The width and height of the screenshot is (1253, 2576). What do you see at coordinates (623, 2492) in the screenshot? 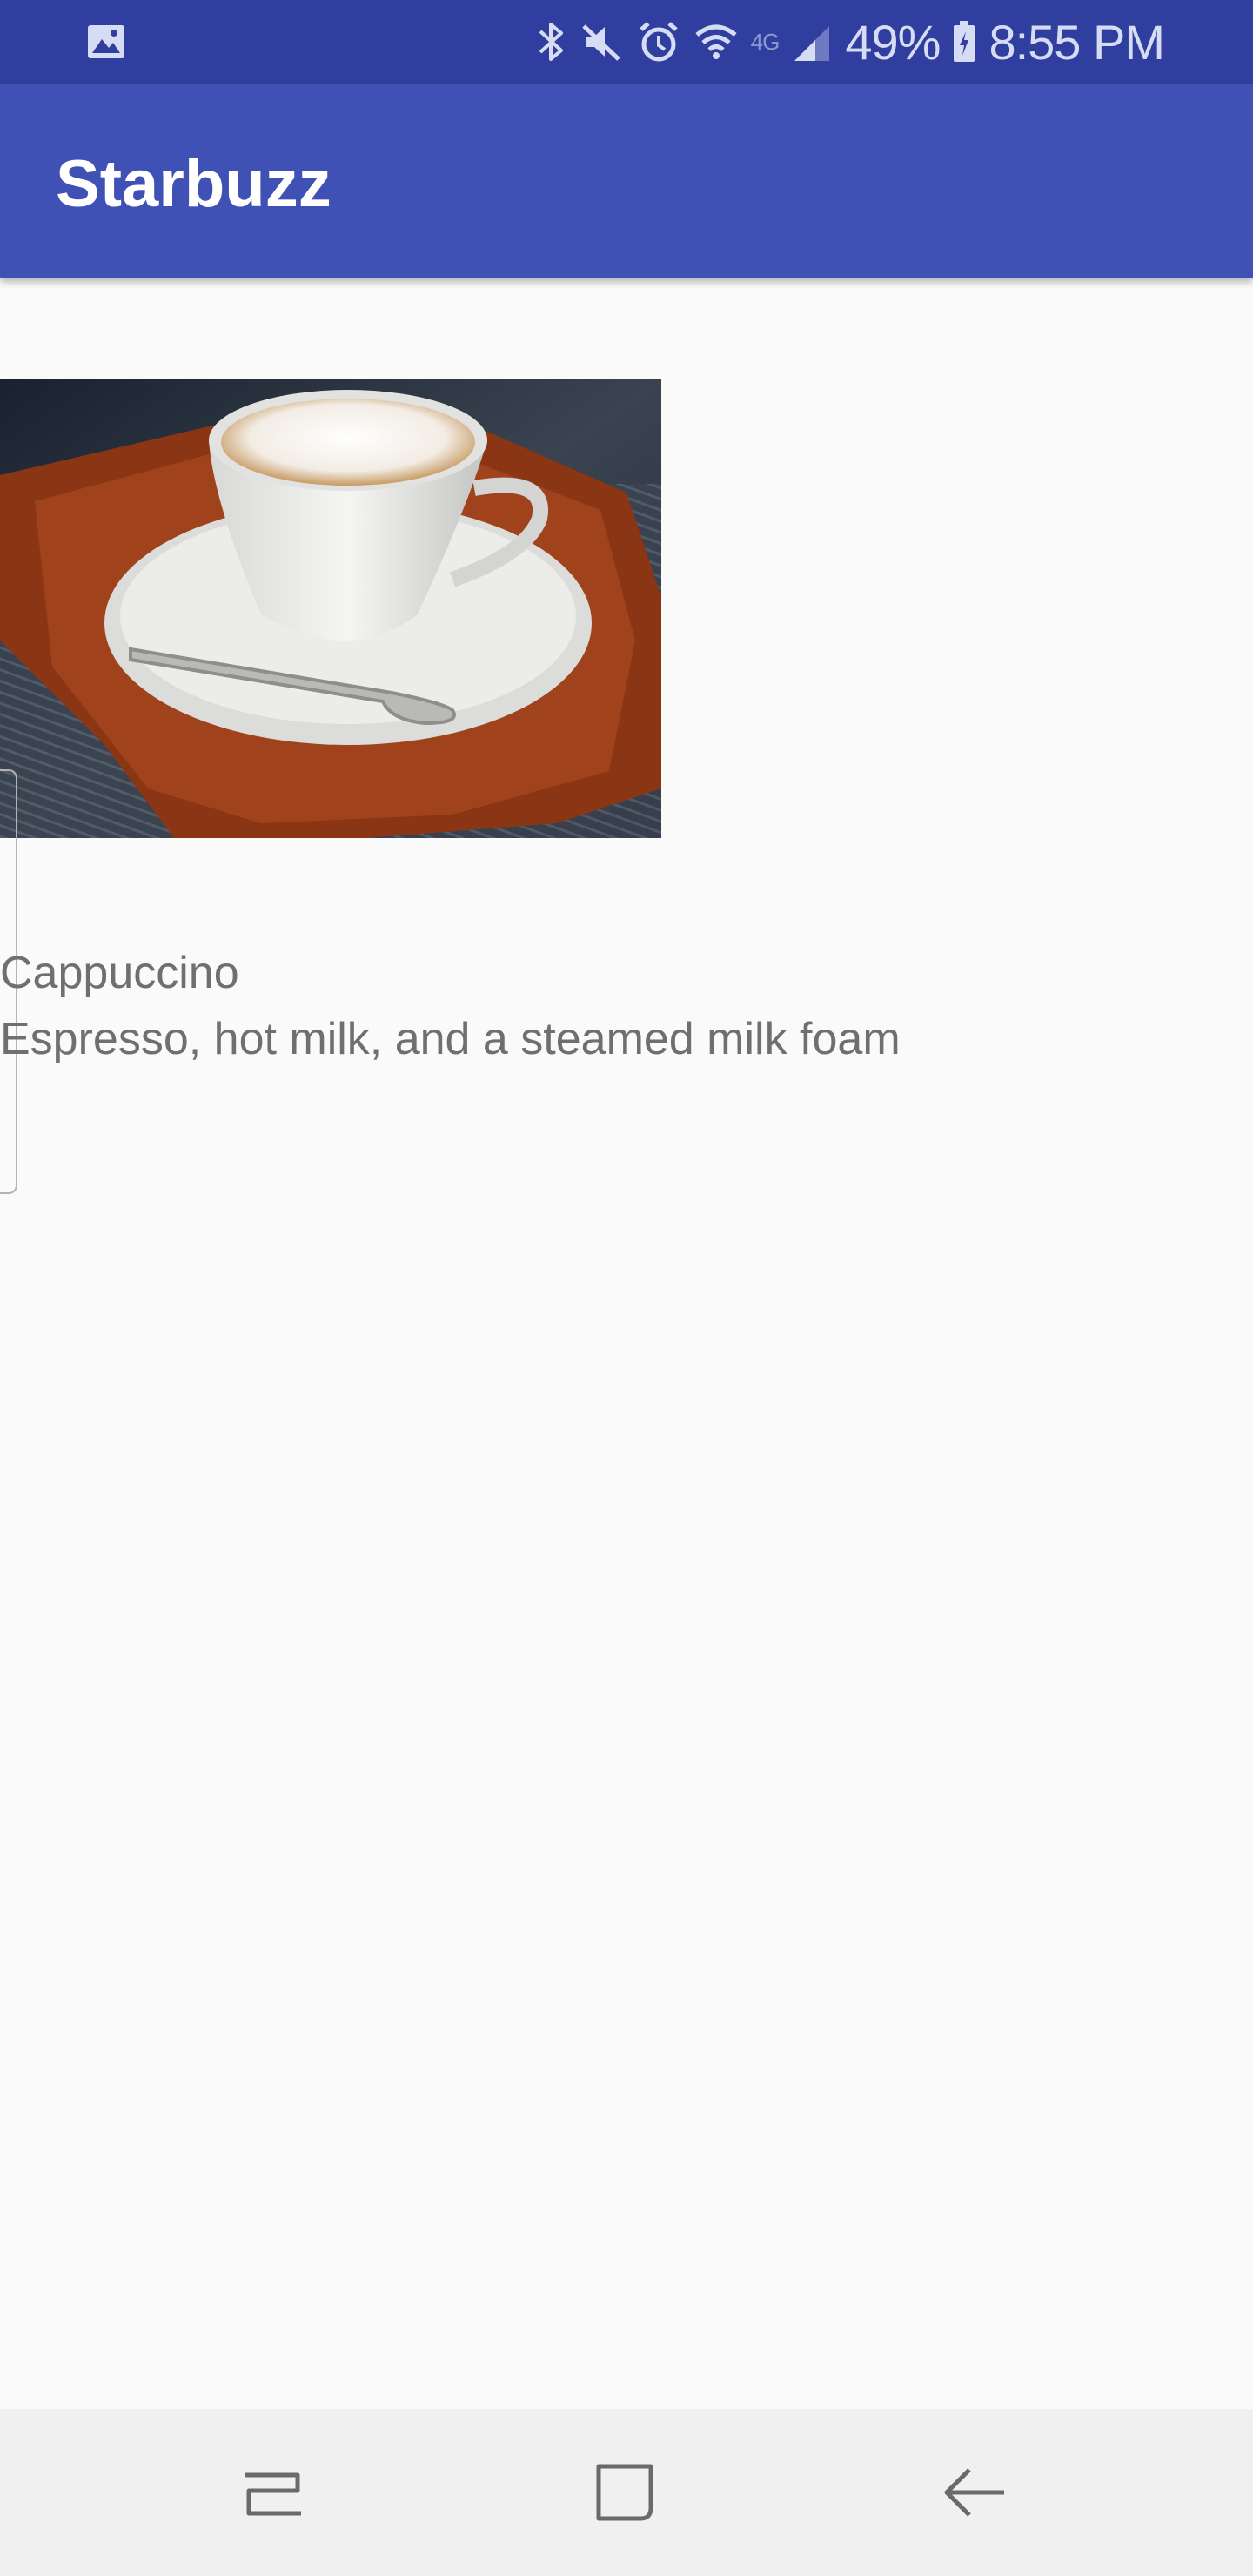
I see `home-icon` at bounding box center [623, 2492].